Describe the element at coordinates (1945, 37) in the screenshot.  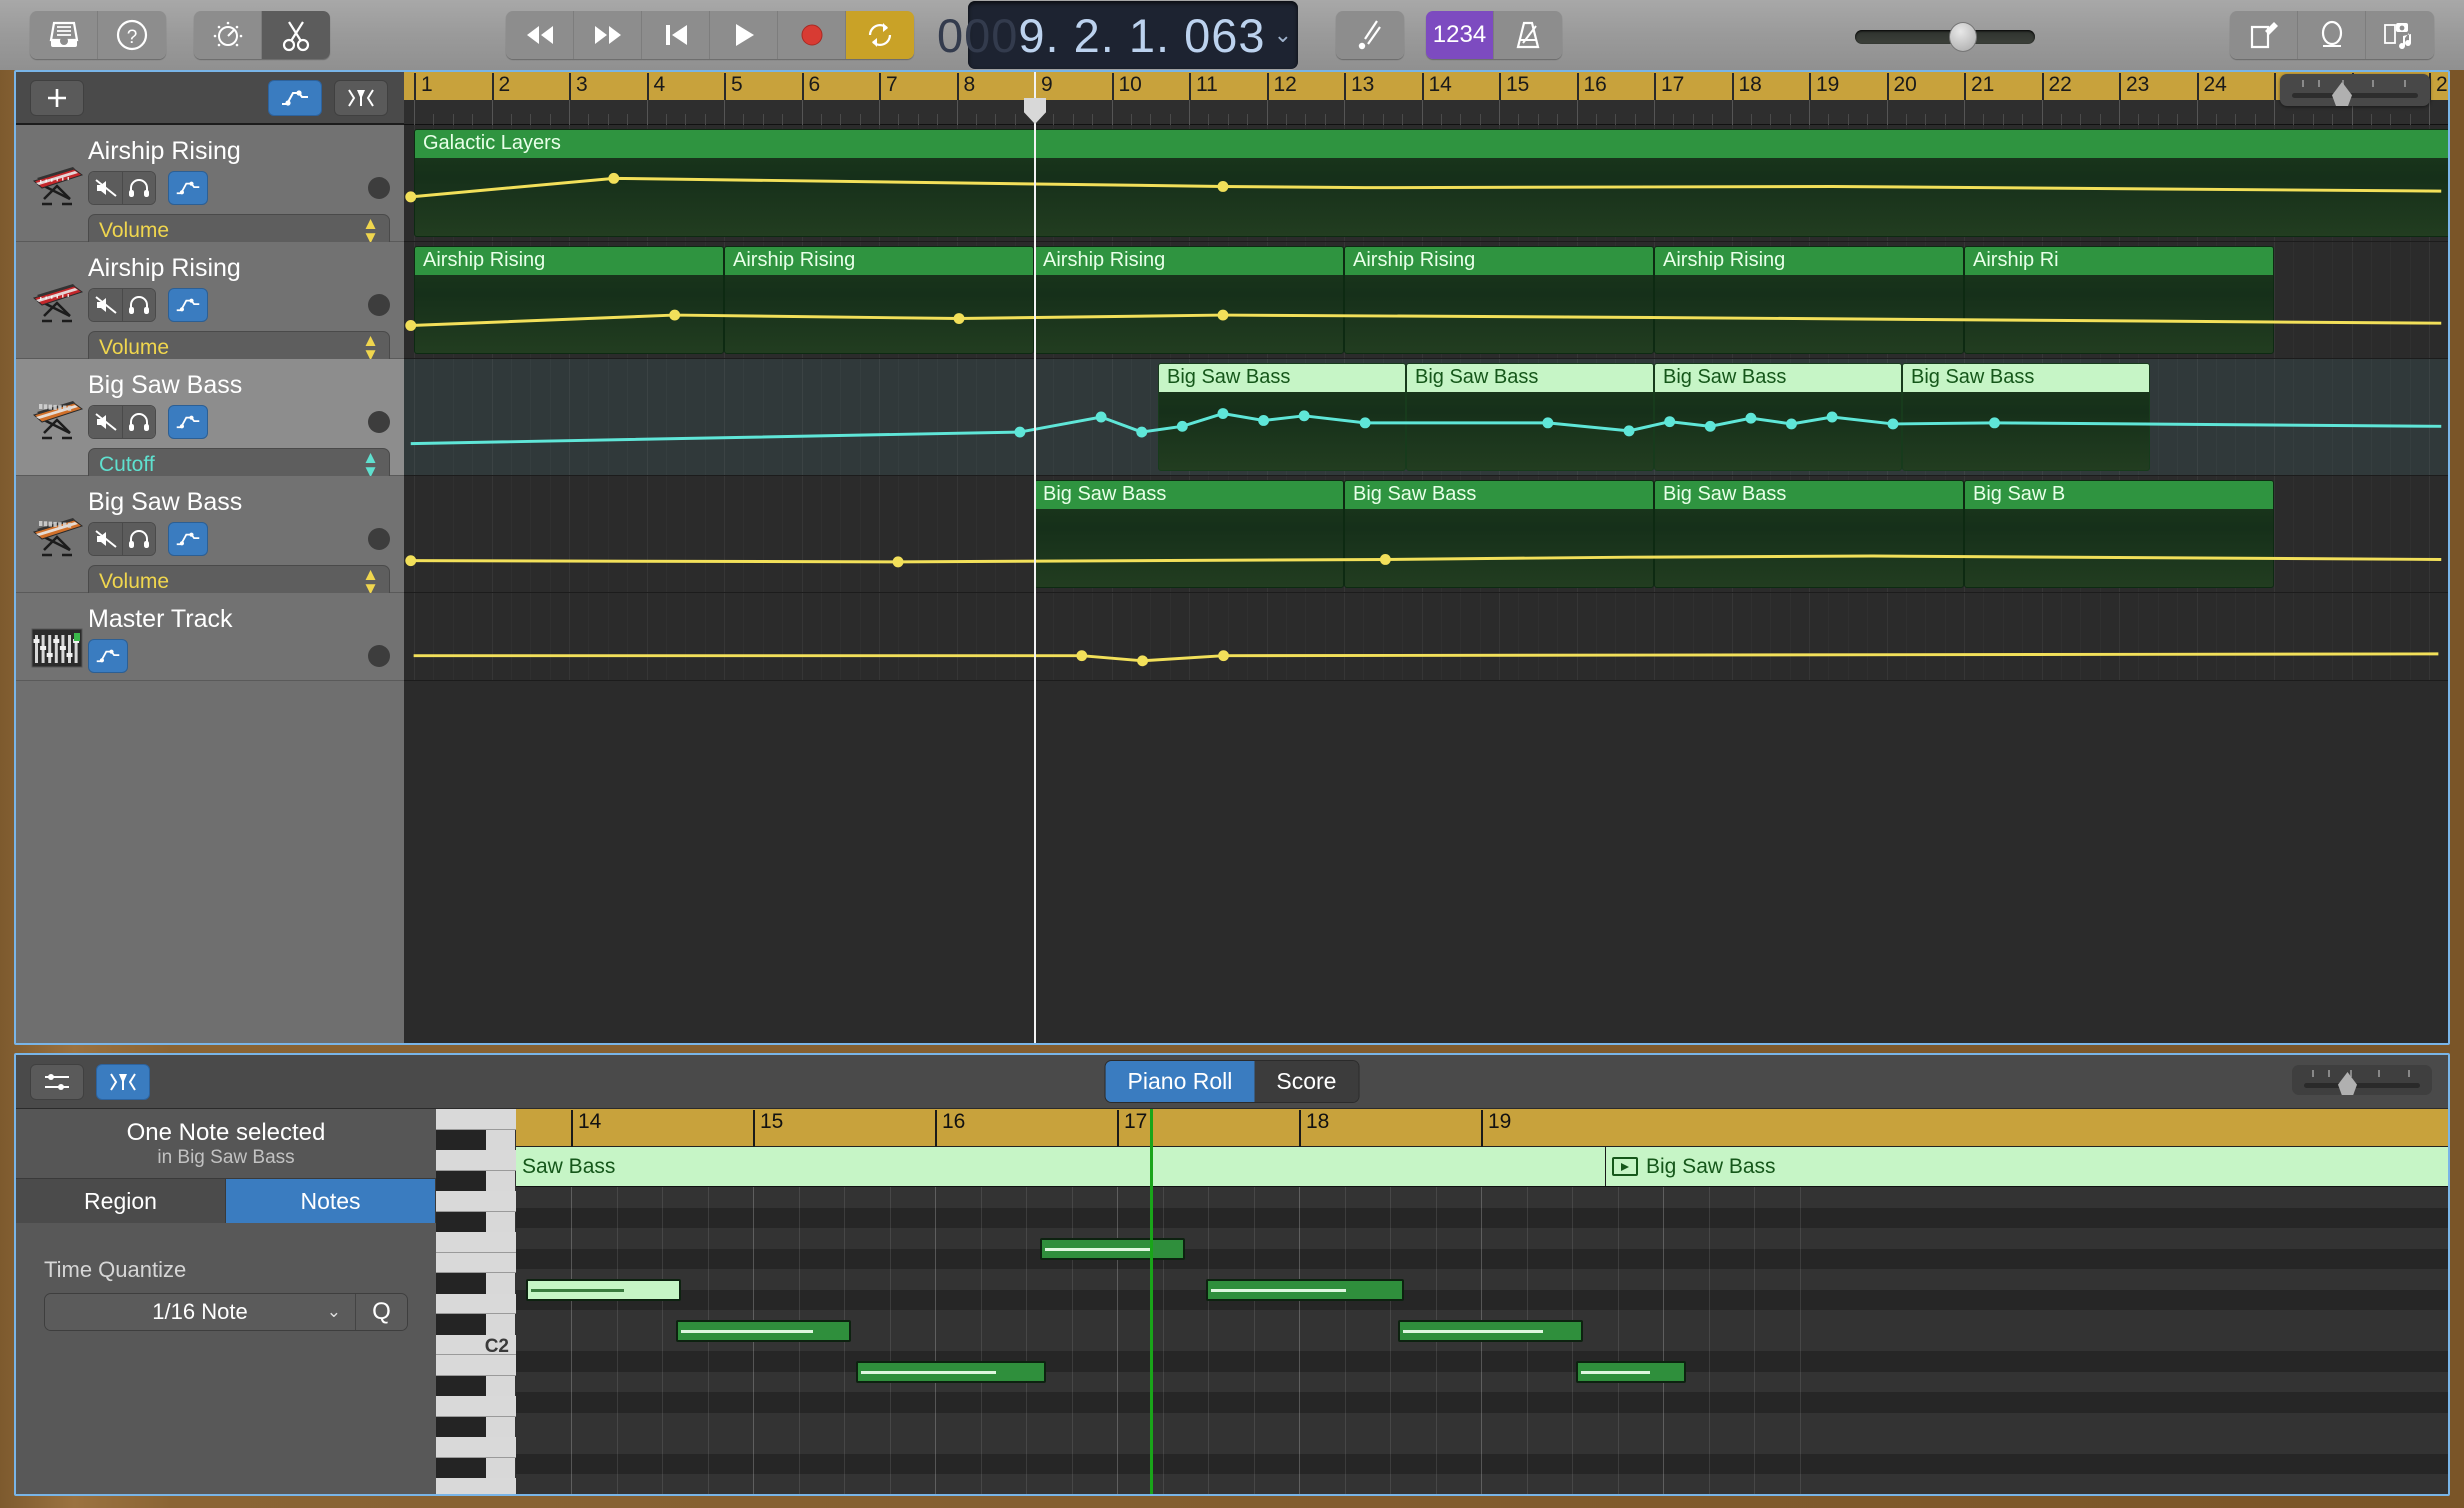
I see `master-volume-slider` at that location.